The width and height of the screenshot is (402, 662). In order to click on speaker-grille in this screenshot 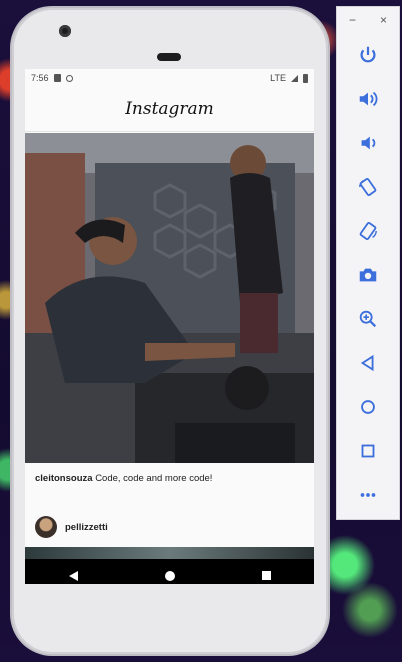, I will do `click(169, 57)`.